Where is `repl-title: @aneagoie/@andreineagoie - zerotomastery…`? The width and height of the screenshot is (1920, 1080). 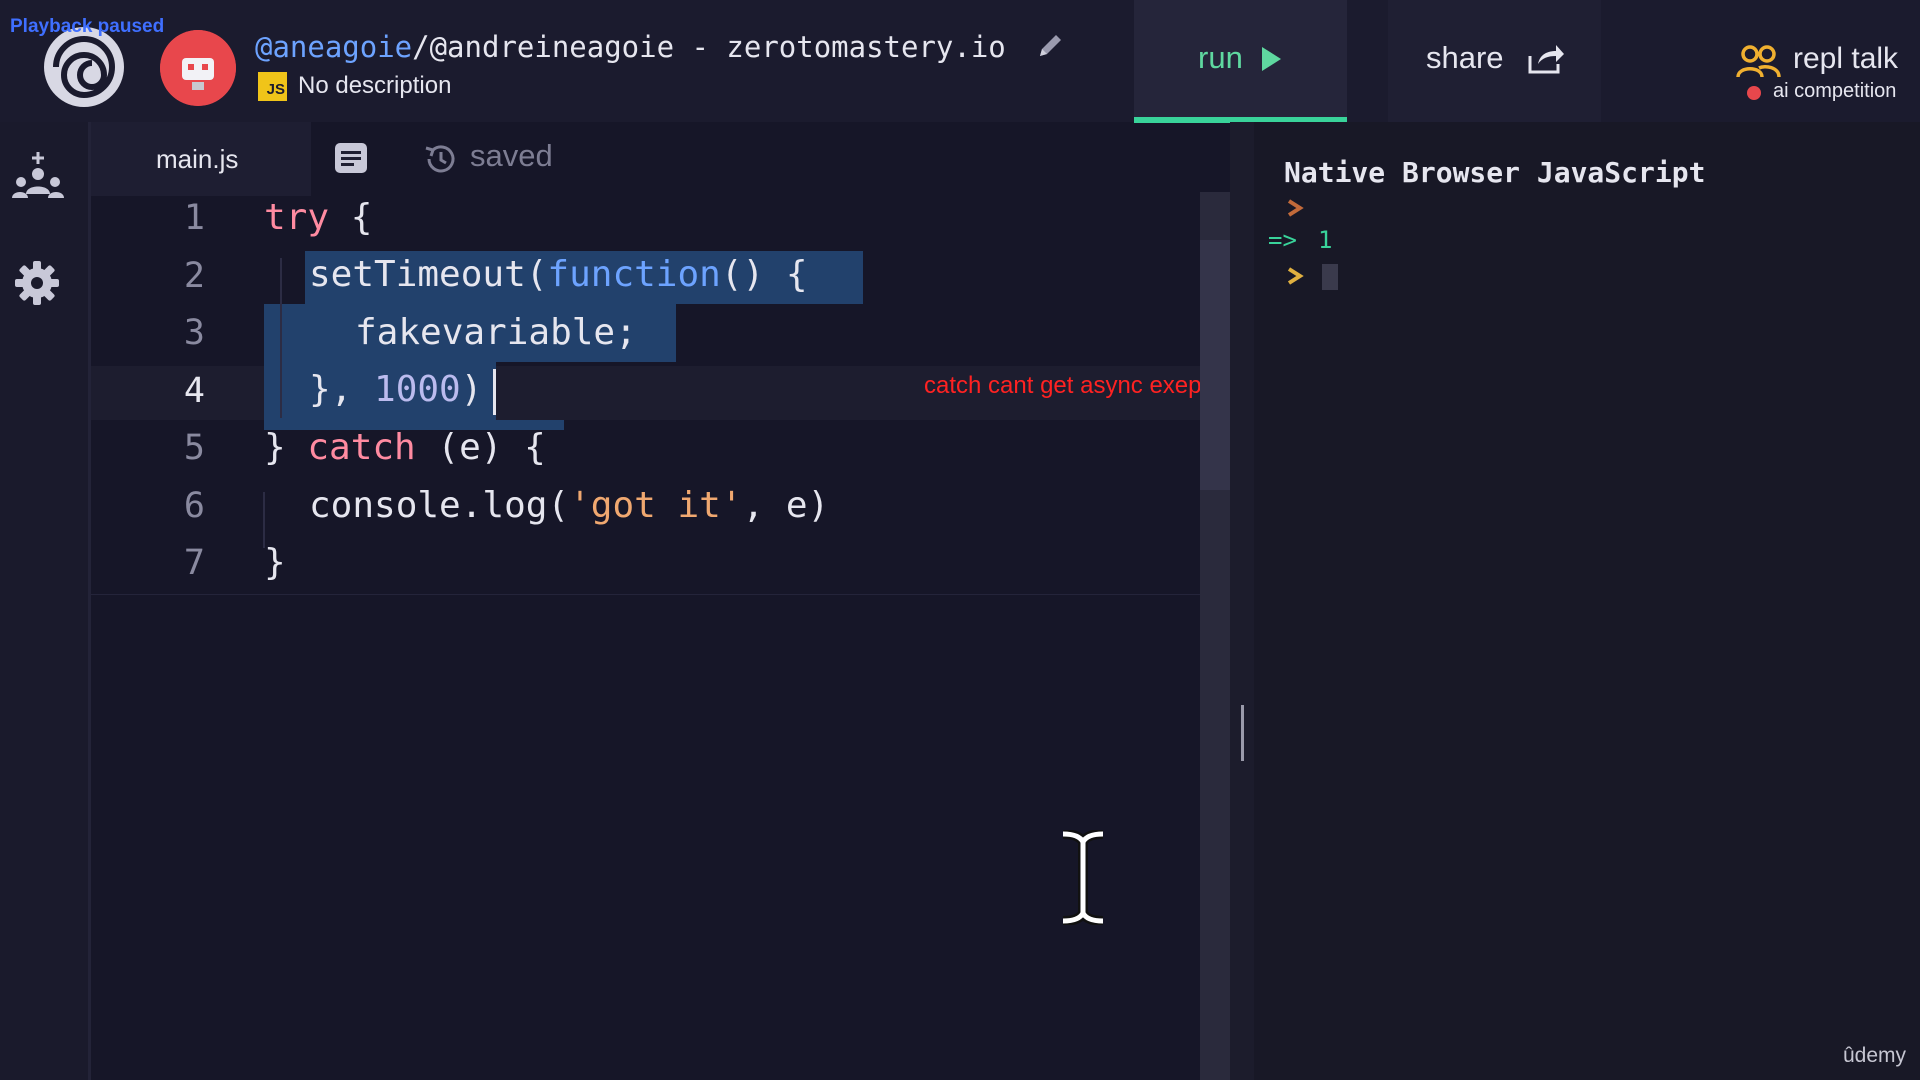
repl-title: @aneagoie/@andreineagoie - zerotomastery… is located at coordinates (630, 47).